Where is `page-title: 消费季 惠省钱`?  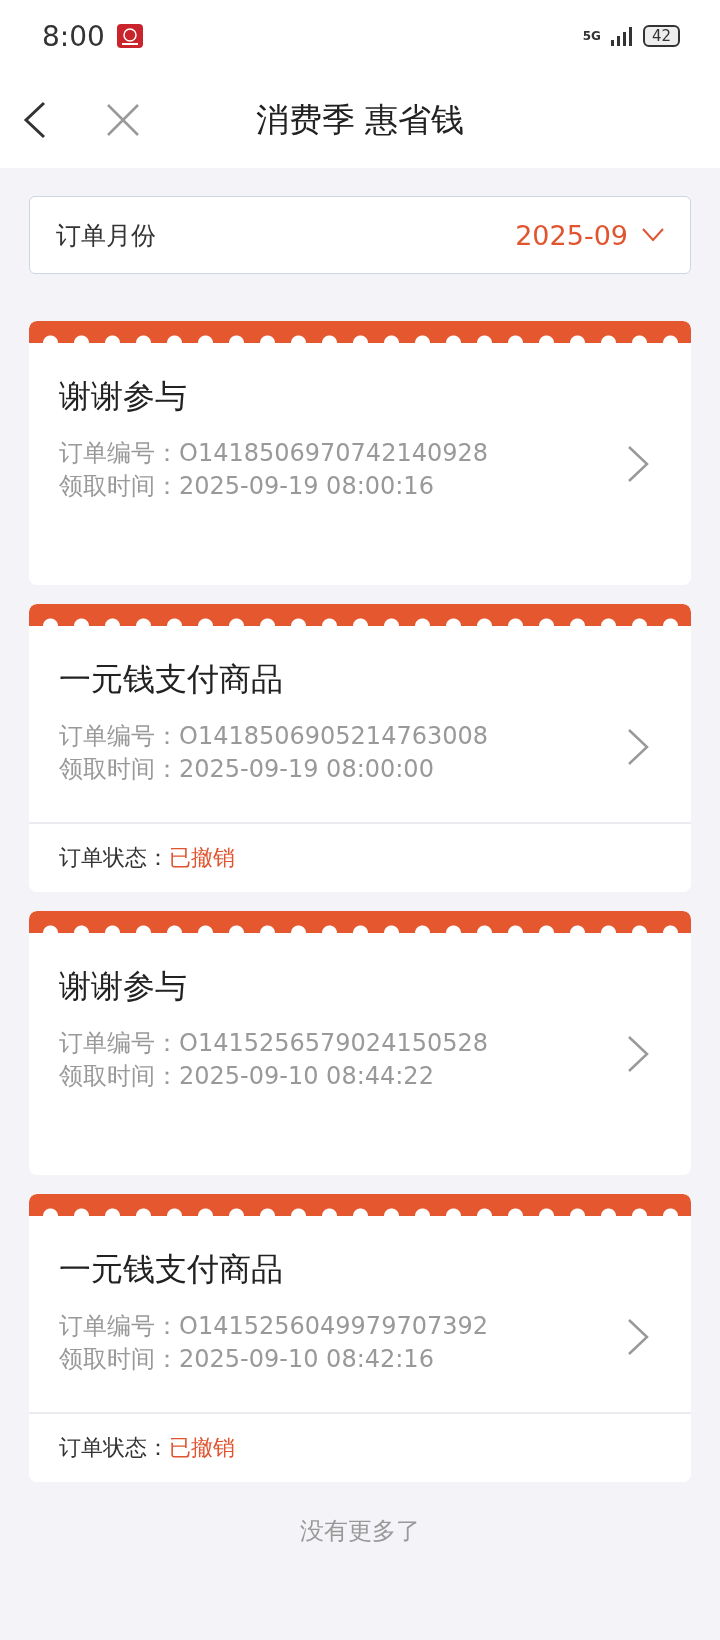
page-title: 消费季 惠省钱 is located at coordinates (360, 119).